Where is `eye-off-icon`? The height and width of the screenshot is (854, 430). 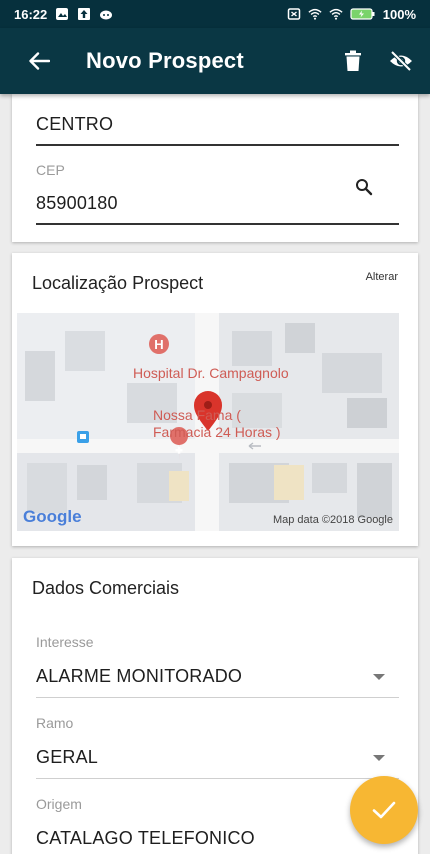 eye-off-icon is located at coordinates (401, 61).